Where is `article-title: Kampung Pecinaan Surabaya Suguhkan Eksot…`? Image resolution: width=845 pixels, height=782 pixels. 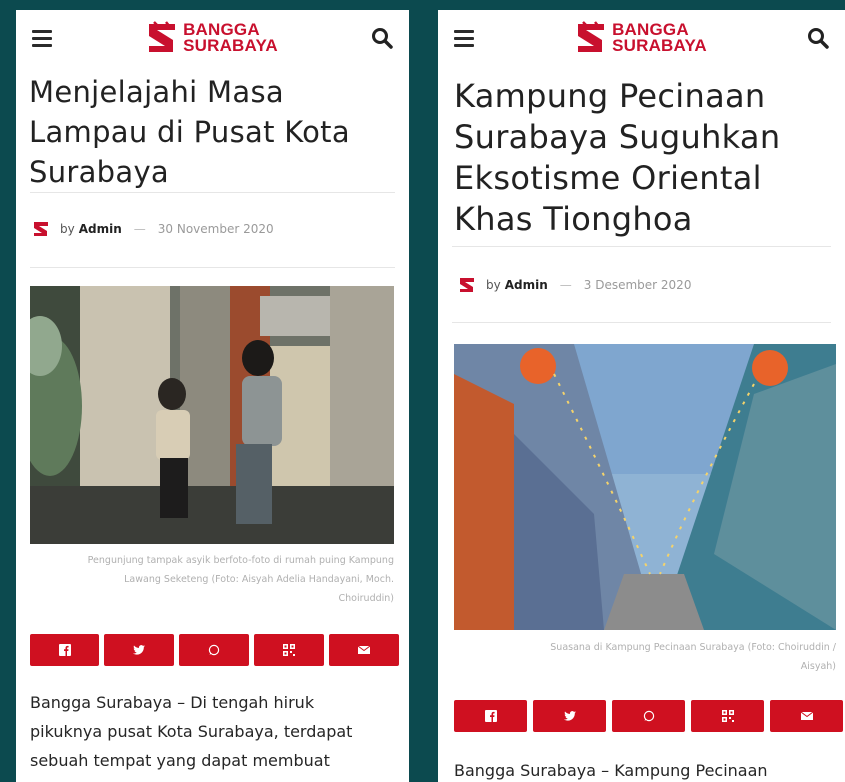
article-title: Kampung Pecinaan Surabaya Suguhkan Eksot… is located at coordinates (617, 157).